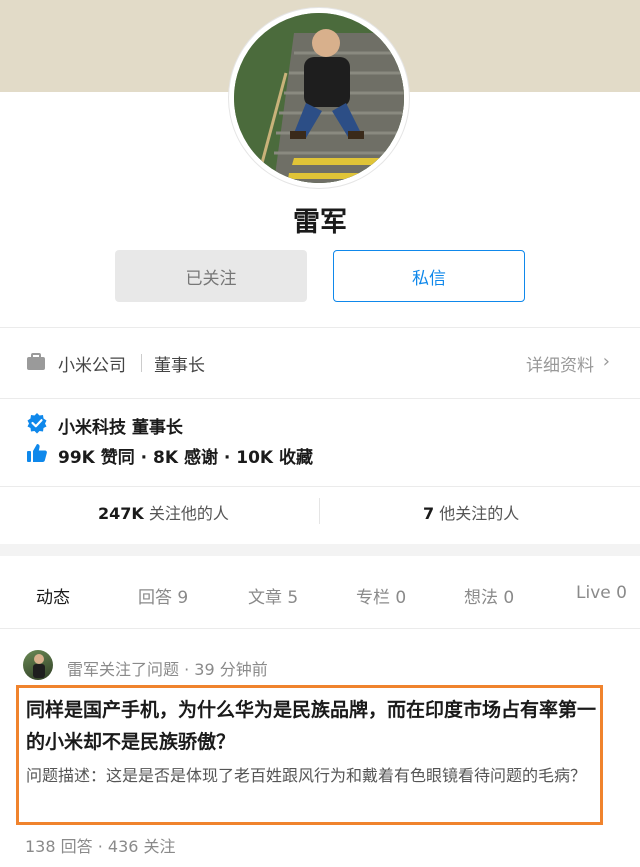  What do you see at coordinates (36, 364) in the screenshot?
I see `briefcase-icon` at bounding box center [36, 364].